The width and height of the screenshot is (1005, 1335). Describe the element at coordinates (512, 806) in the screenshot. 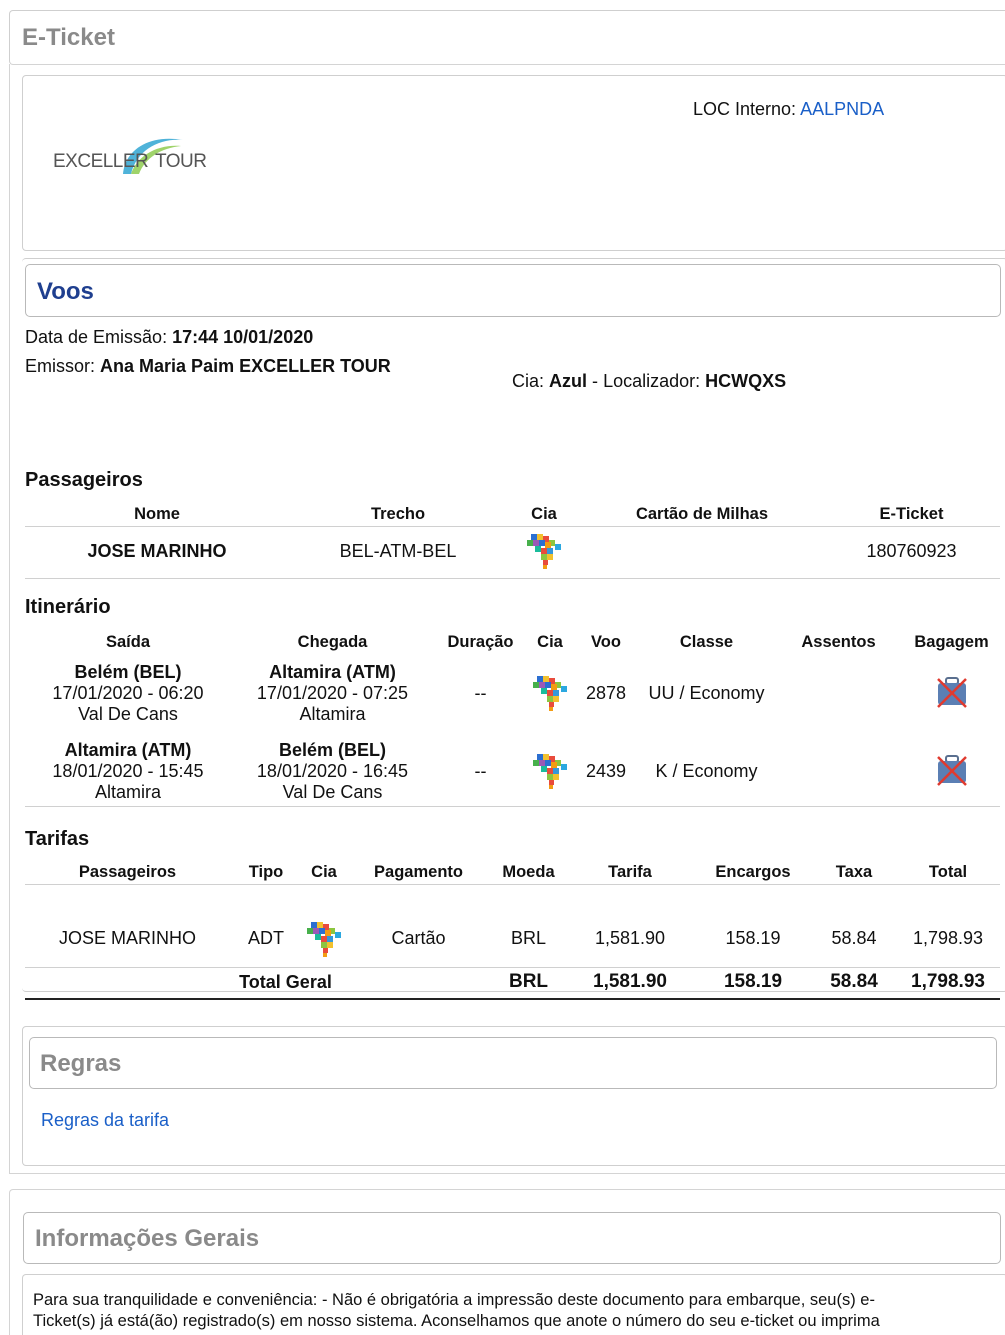

I see `itinerary-divider` at that location.